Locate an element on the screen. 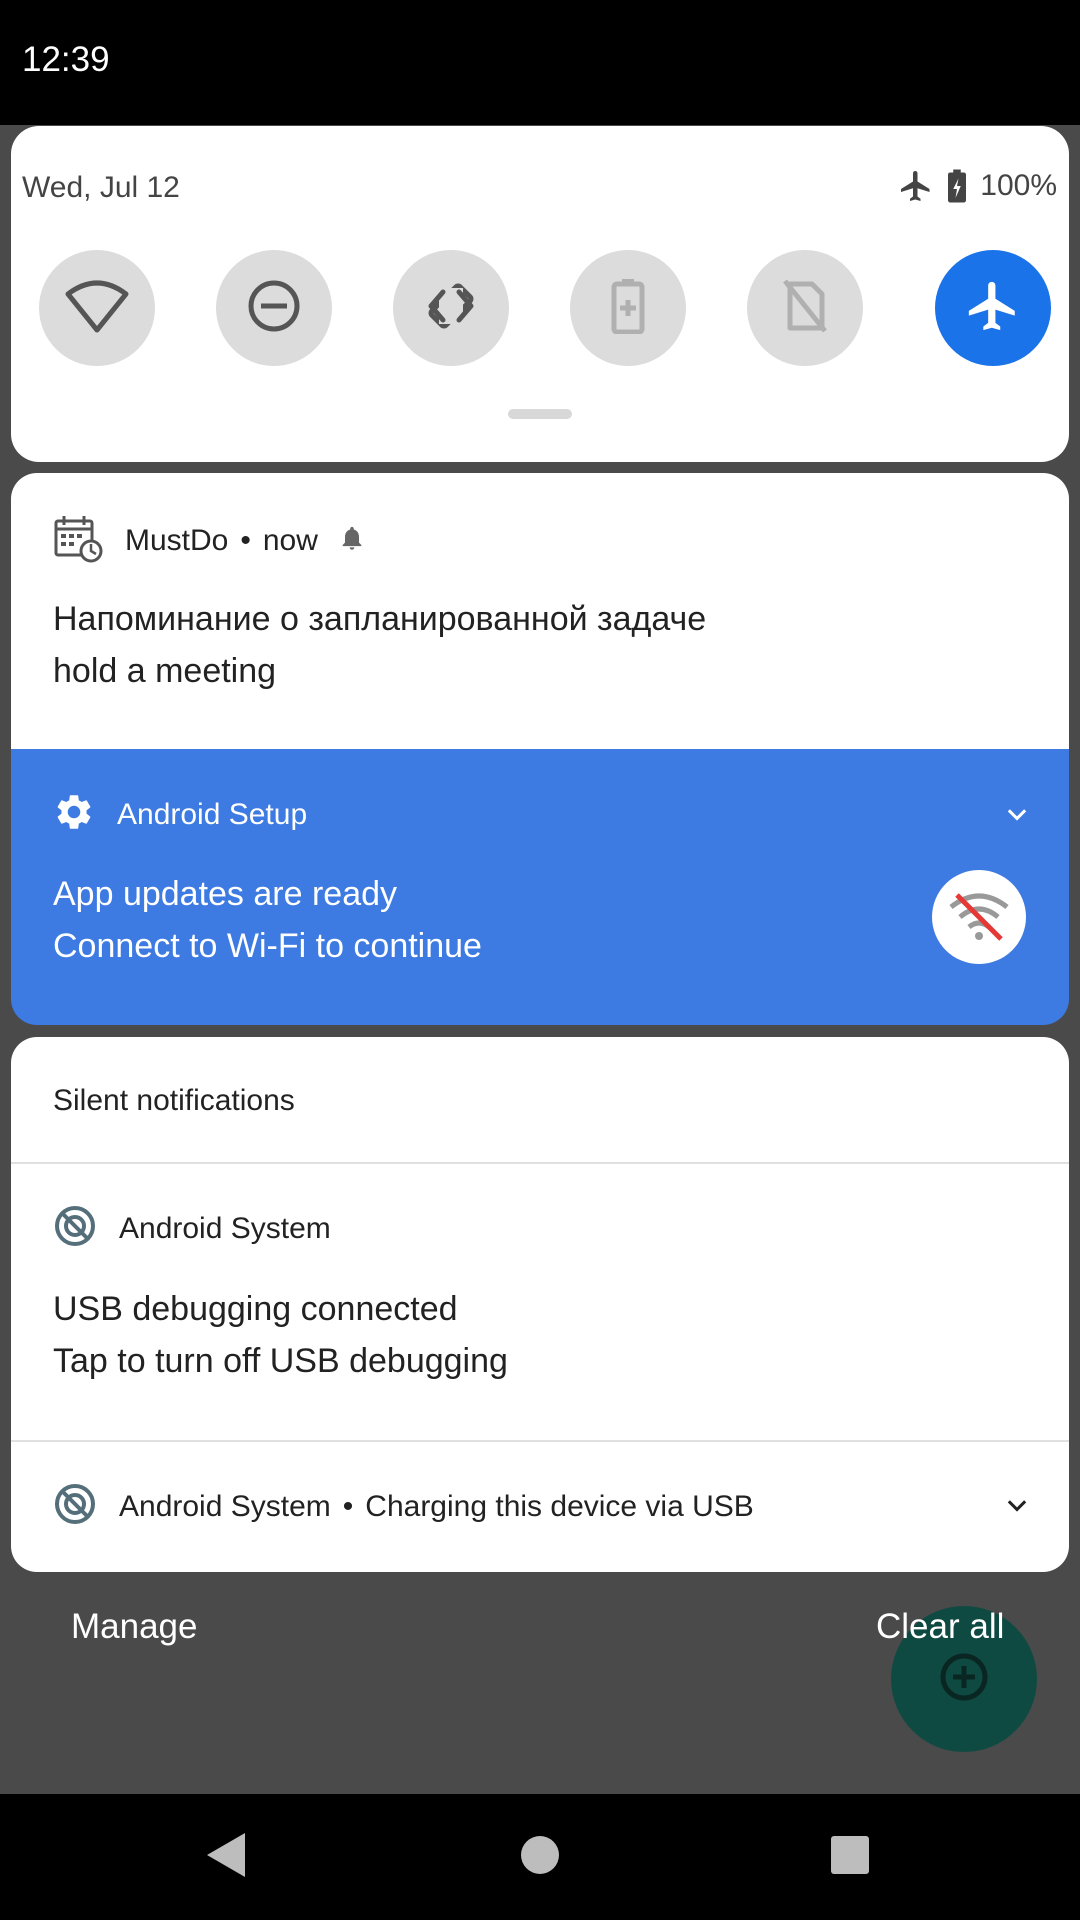 This screenshot has width=1080, height=1920. navigation-bar is located at coordinates (540, 1857).